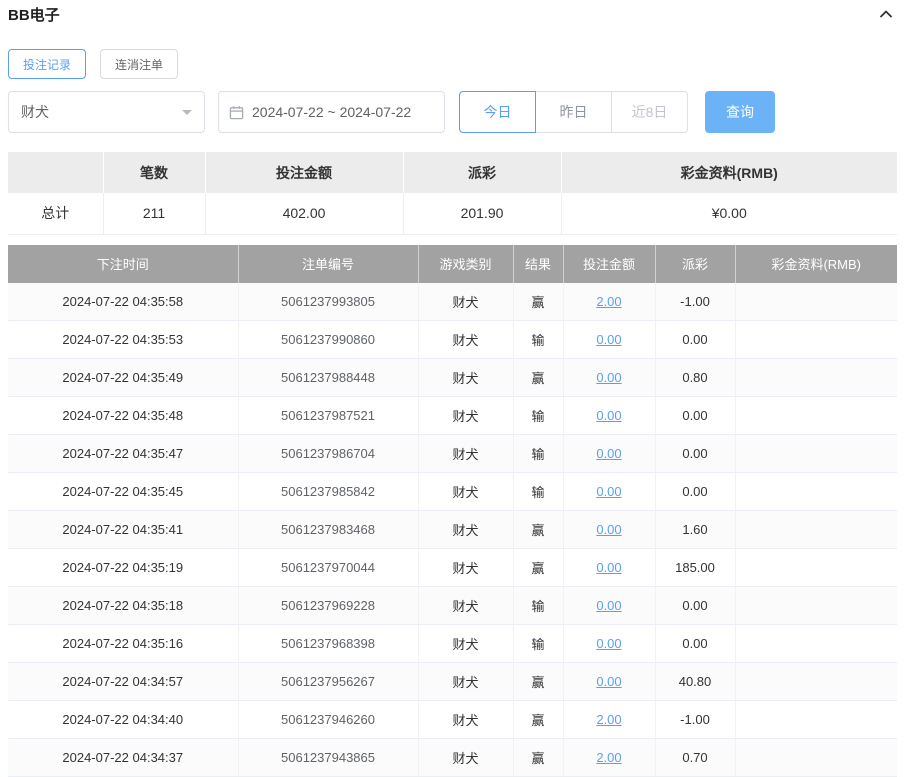 The height and width of the screenshot is (777, 905). Describe the element at coordinates (328, 492) in the screenshot. I see `cell-order-number: 5061237985842` at that location.